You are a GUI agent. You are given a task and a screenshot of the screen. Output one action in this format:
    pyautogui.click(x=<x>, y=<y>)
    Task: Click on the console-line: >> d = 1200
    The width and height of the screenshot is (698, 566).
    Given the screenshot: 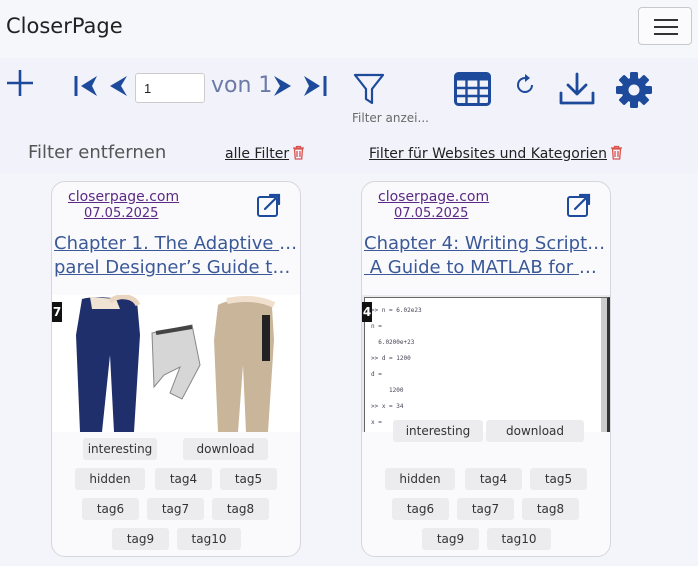 What is the action you would take?
    pyautogui.click(x=391, y=358)
    